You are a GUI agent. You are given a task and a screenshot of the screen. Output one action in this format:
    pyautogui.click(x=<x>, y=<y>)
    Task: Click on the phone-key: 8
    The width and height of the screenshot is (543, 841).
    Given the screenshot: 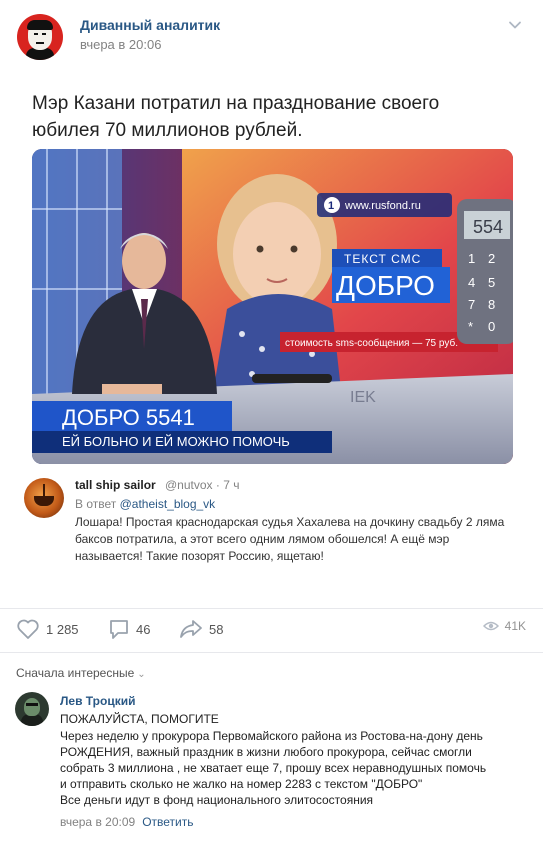 What is the action you would take?
    pyautogui.click(x=491, y=304)
    